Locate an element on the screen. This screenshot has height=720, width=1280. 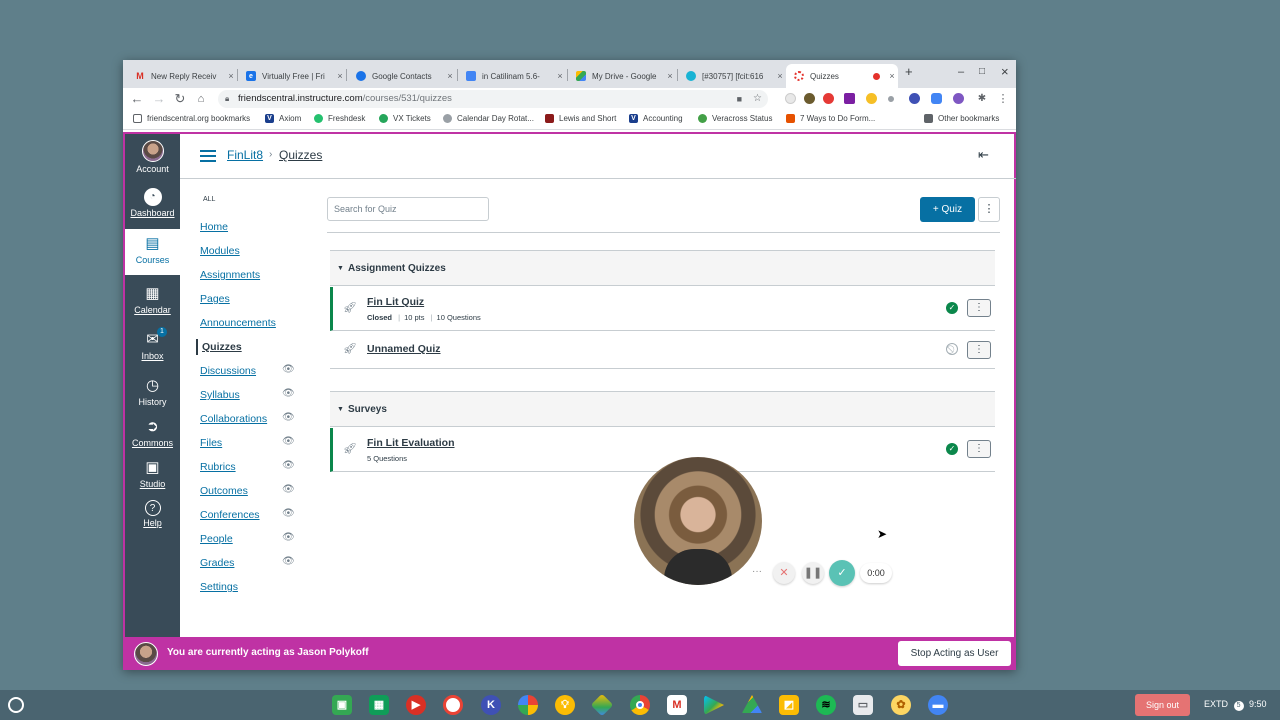
cancel-recording-button: ✕ is located at coordinates (784, 573).